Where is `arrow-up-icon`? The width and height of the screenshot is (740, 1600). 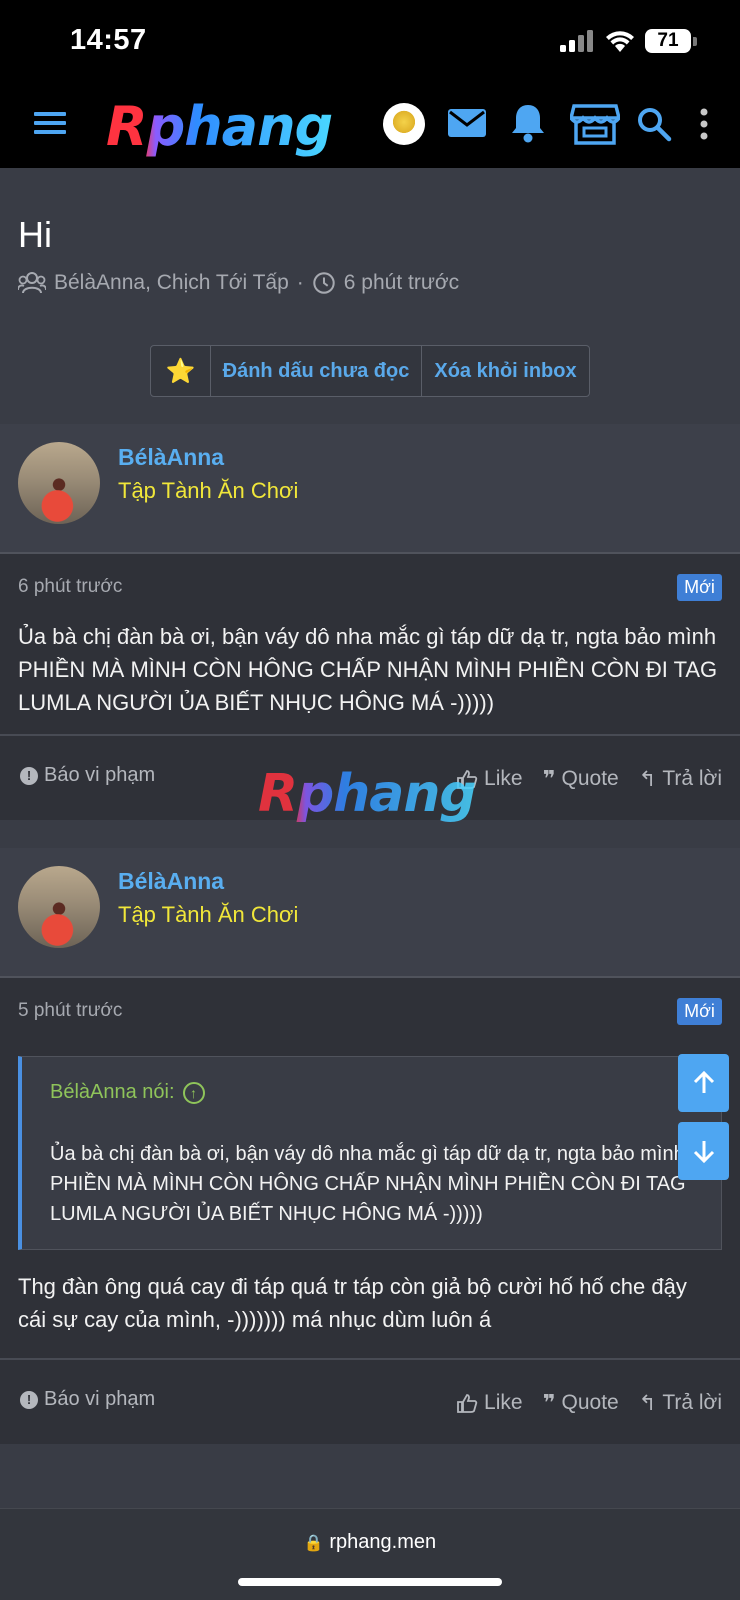
arrow-up-icon is located at coordinates (703, 1081).